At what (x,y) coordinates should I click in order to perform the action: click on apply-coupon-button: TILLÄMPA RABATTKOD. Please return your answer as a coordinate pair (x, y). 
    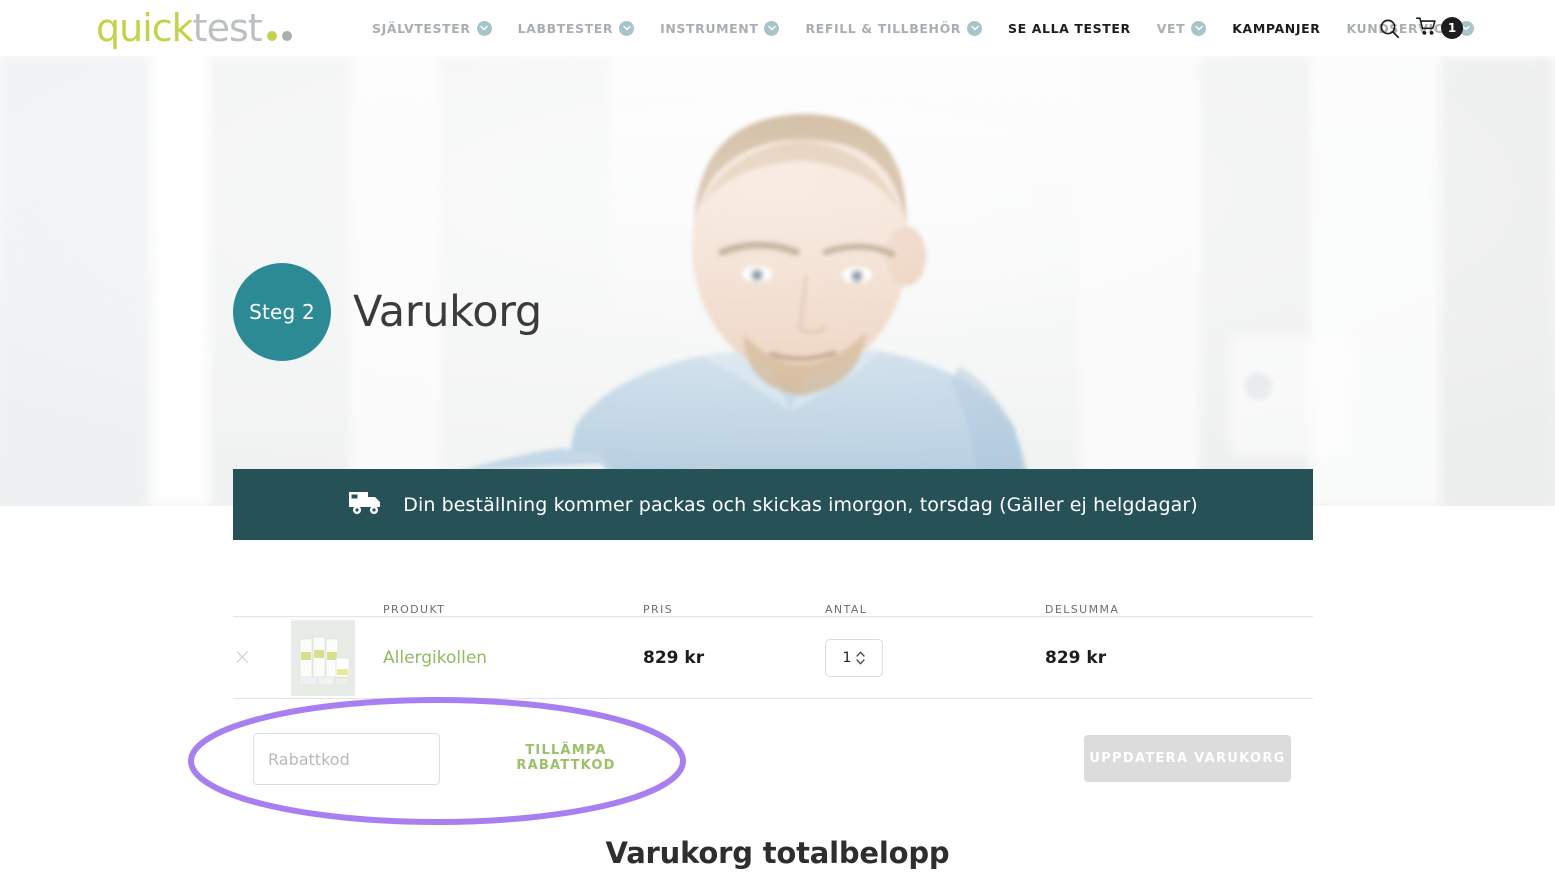
    Looking at the image, I should click on (566, 758).